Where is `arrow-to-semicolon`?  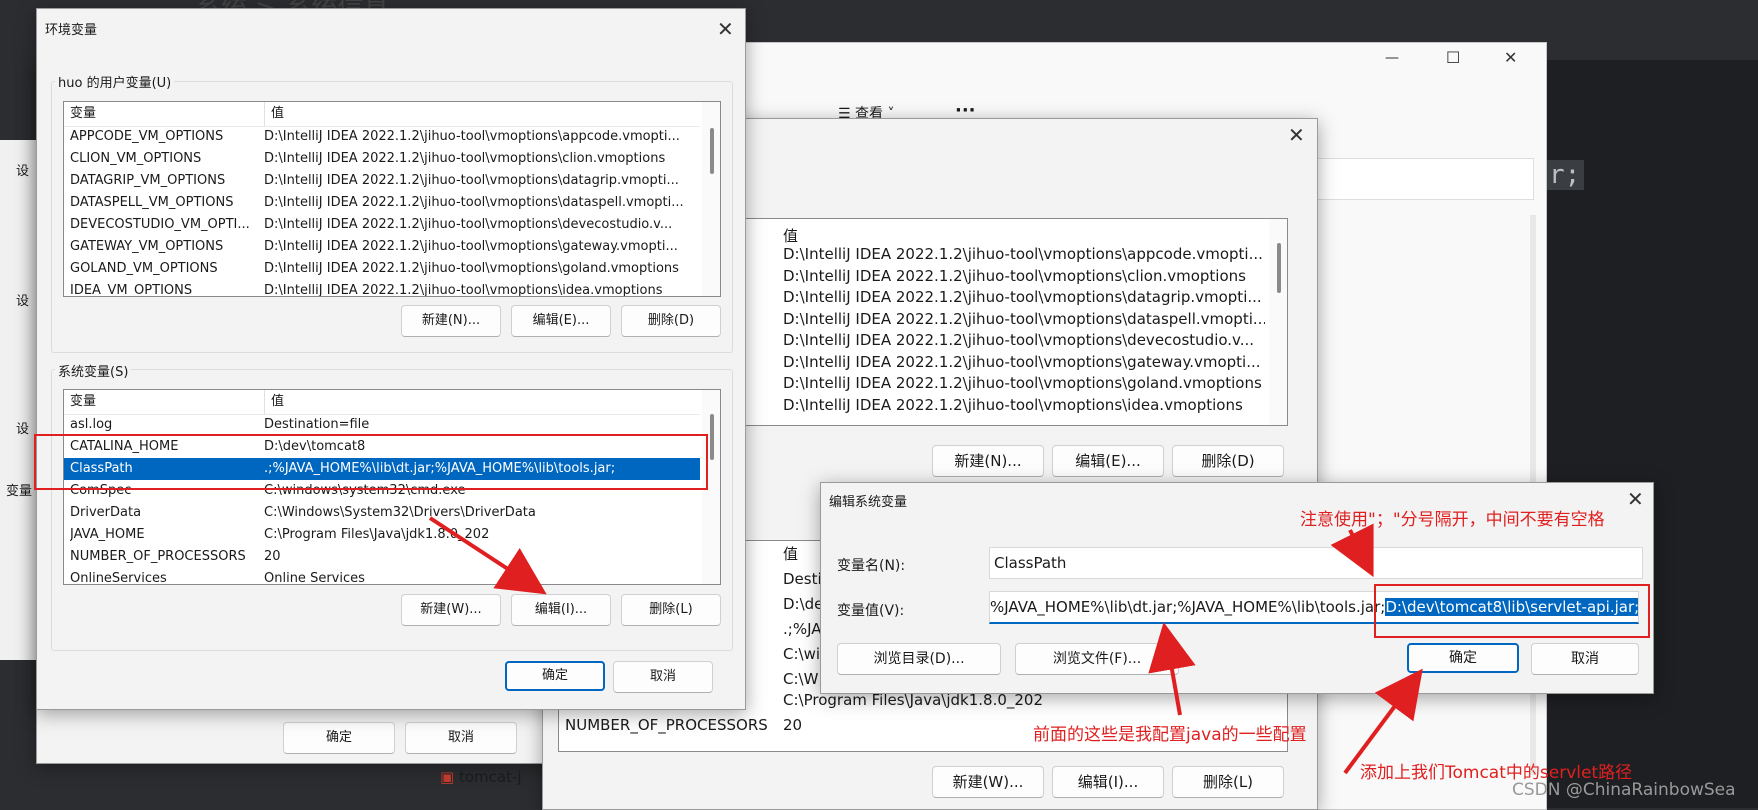 arrow-to-semicolon is located at coordinates (1352, 550).